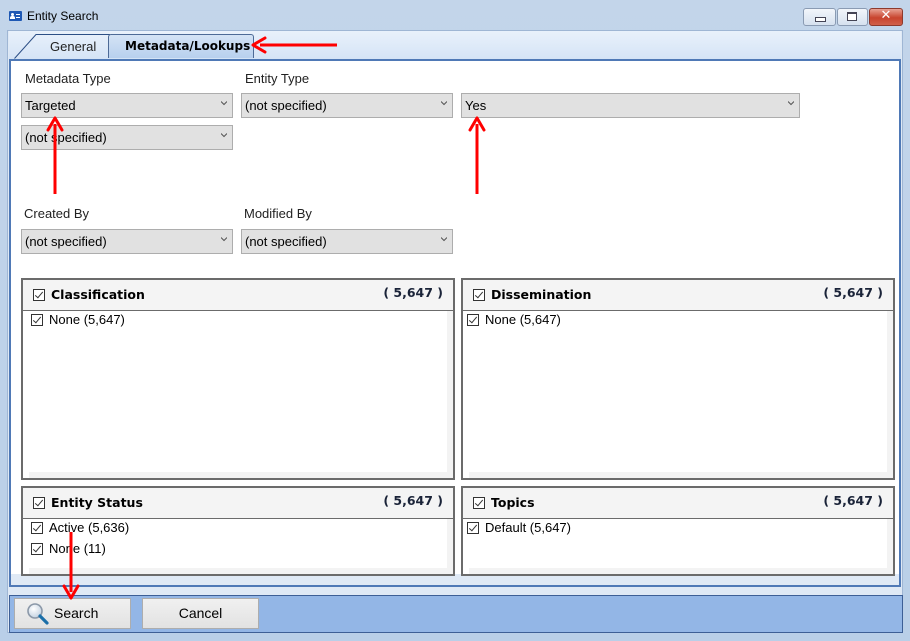 This screenshot has height=641, width=910. Describe the element at coordinates (57, 213) in the screenshot. I see `created-by-label: Created By` at that location.